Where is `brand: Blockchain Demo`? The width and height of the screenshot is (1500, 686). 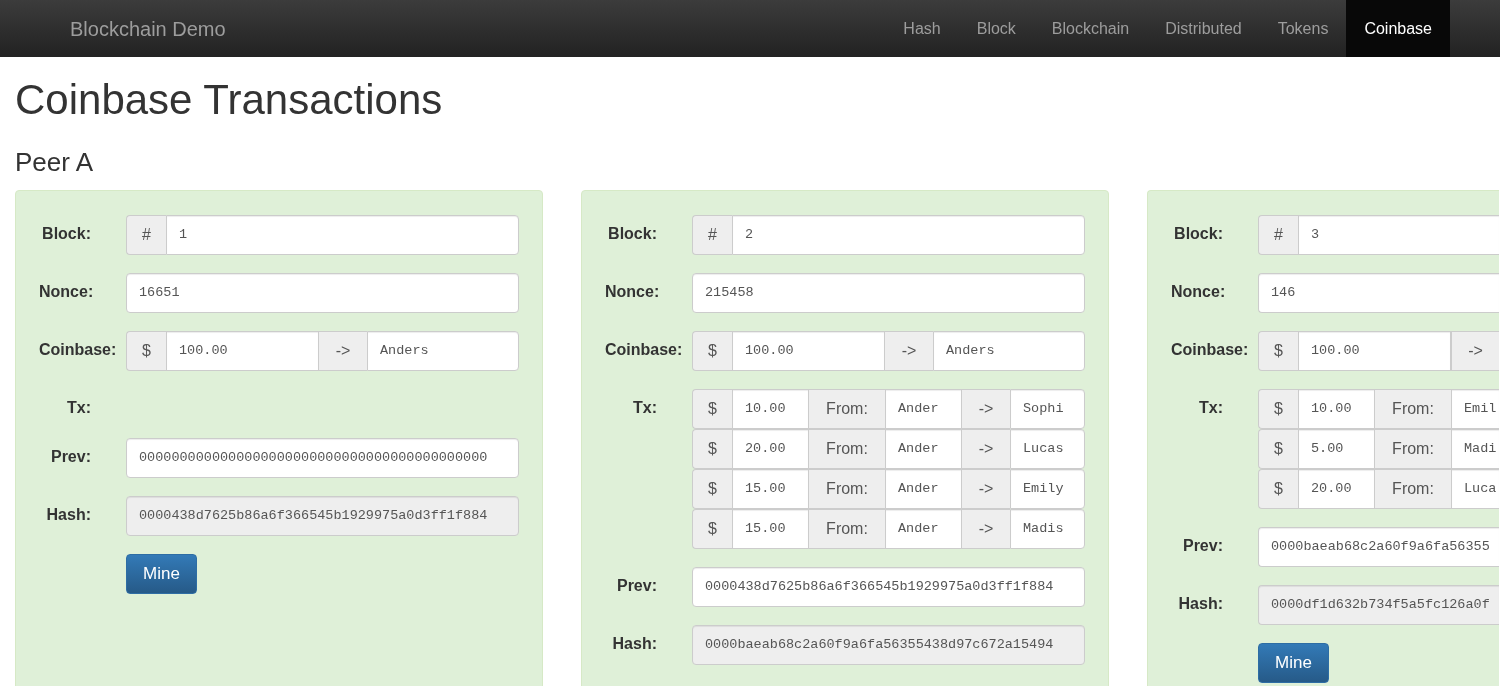 brand: Blockchain Demo is located at coordinates (148, 28).